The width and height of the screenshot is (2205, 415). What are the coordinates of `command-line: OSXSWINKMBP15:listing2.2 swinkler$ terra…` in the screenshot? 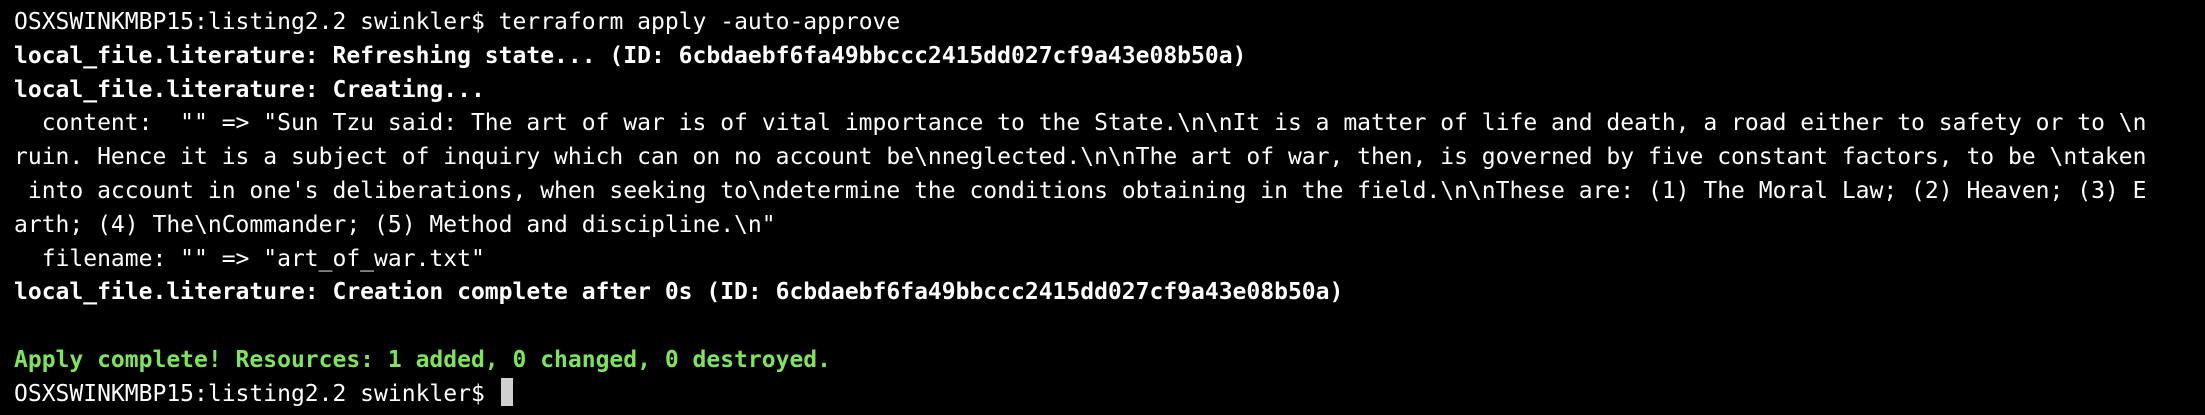 It's located at (1109, 23).